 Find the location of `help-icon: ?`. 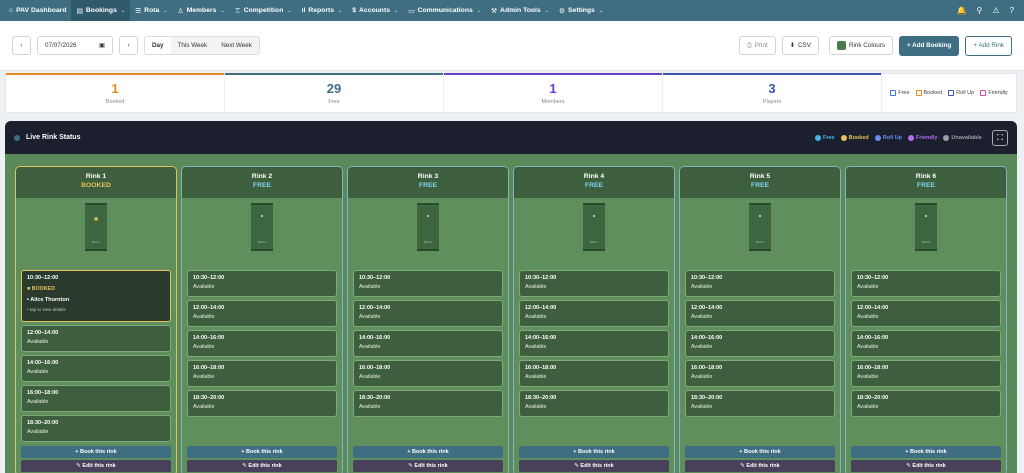

help-icon: ? is located at coordinates (1012, 10).